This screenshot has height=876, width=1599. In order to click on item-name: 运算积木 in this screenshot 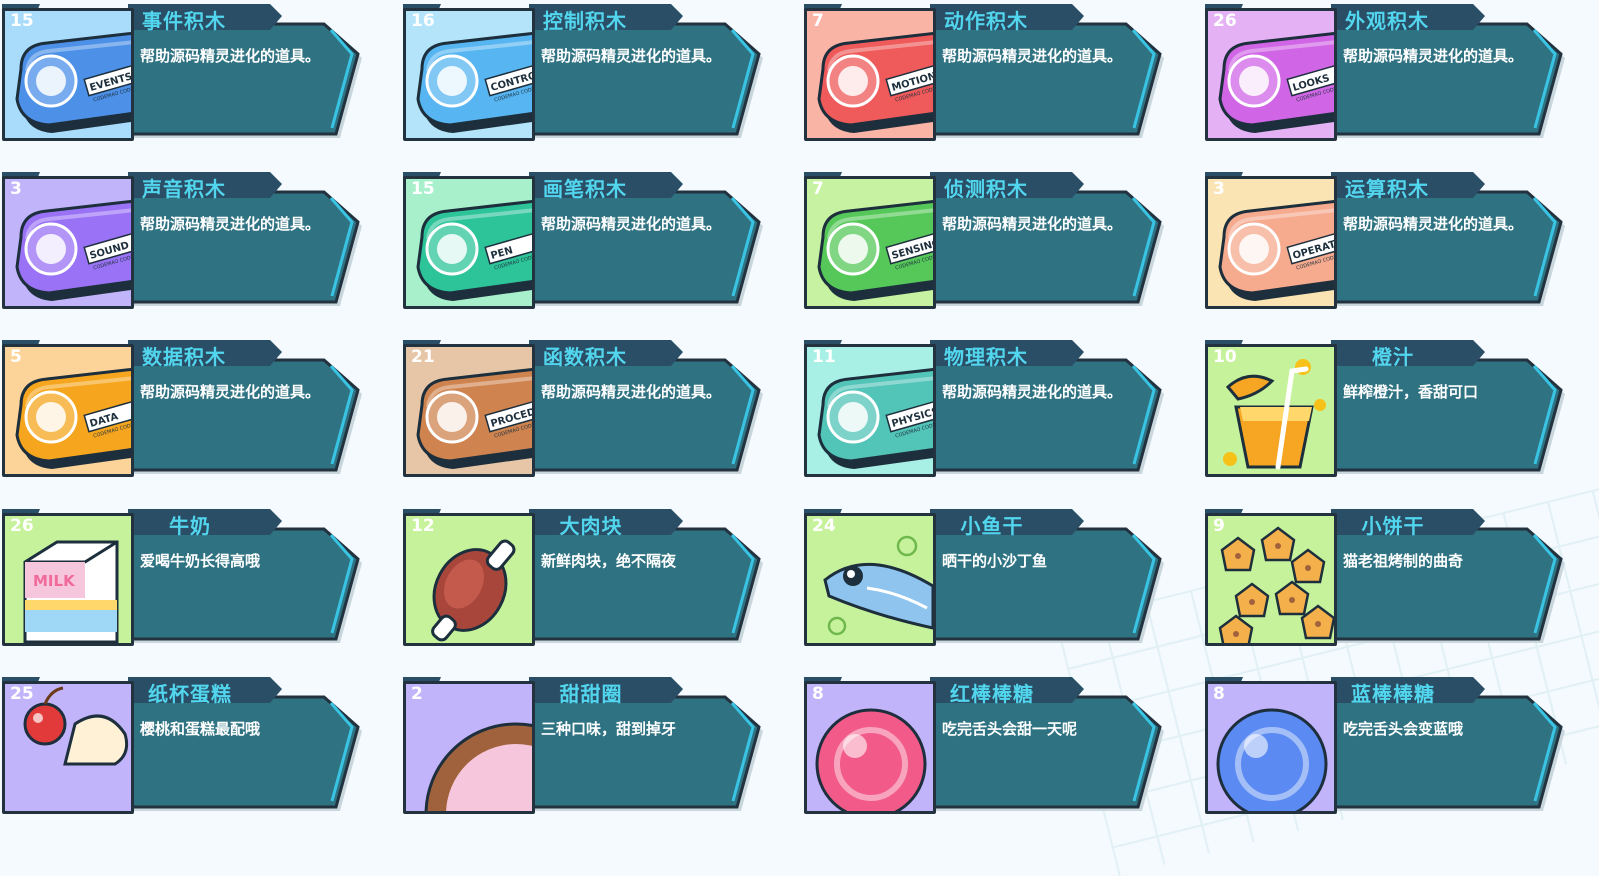, I will do `click(1387, 189)`.